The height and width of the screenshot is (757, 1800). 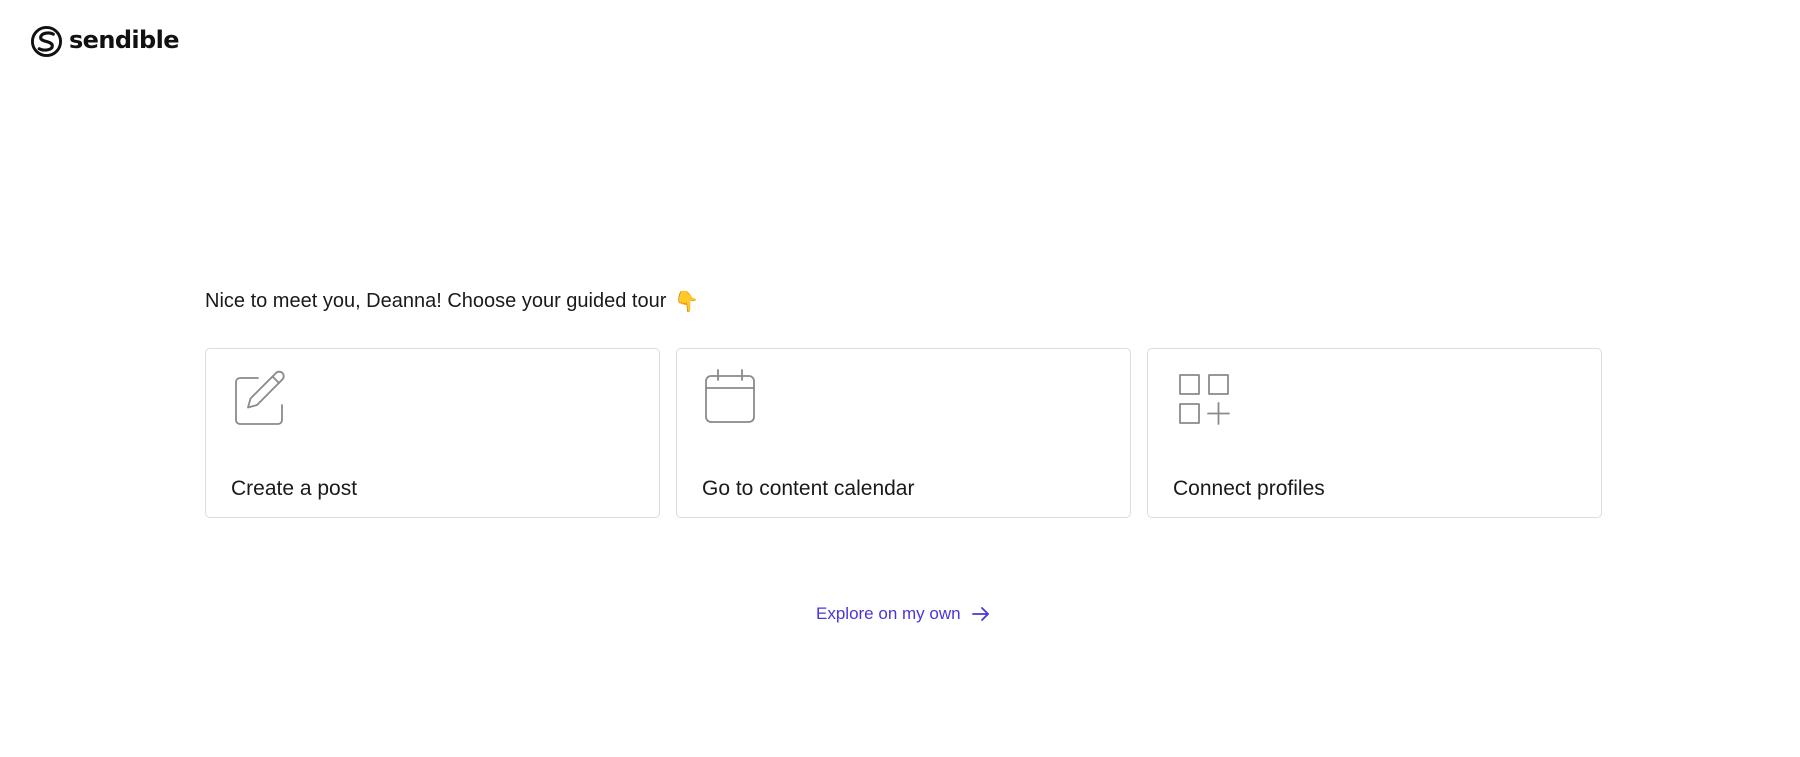 What do you see at coordinates (888, 613) in the screenshot?
I see `explore-link-label: Explore on my own` at bounding box center [888, 613].